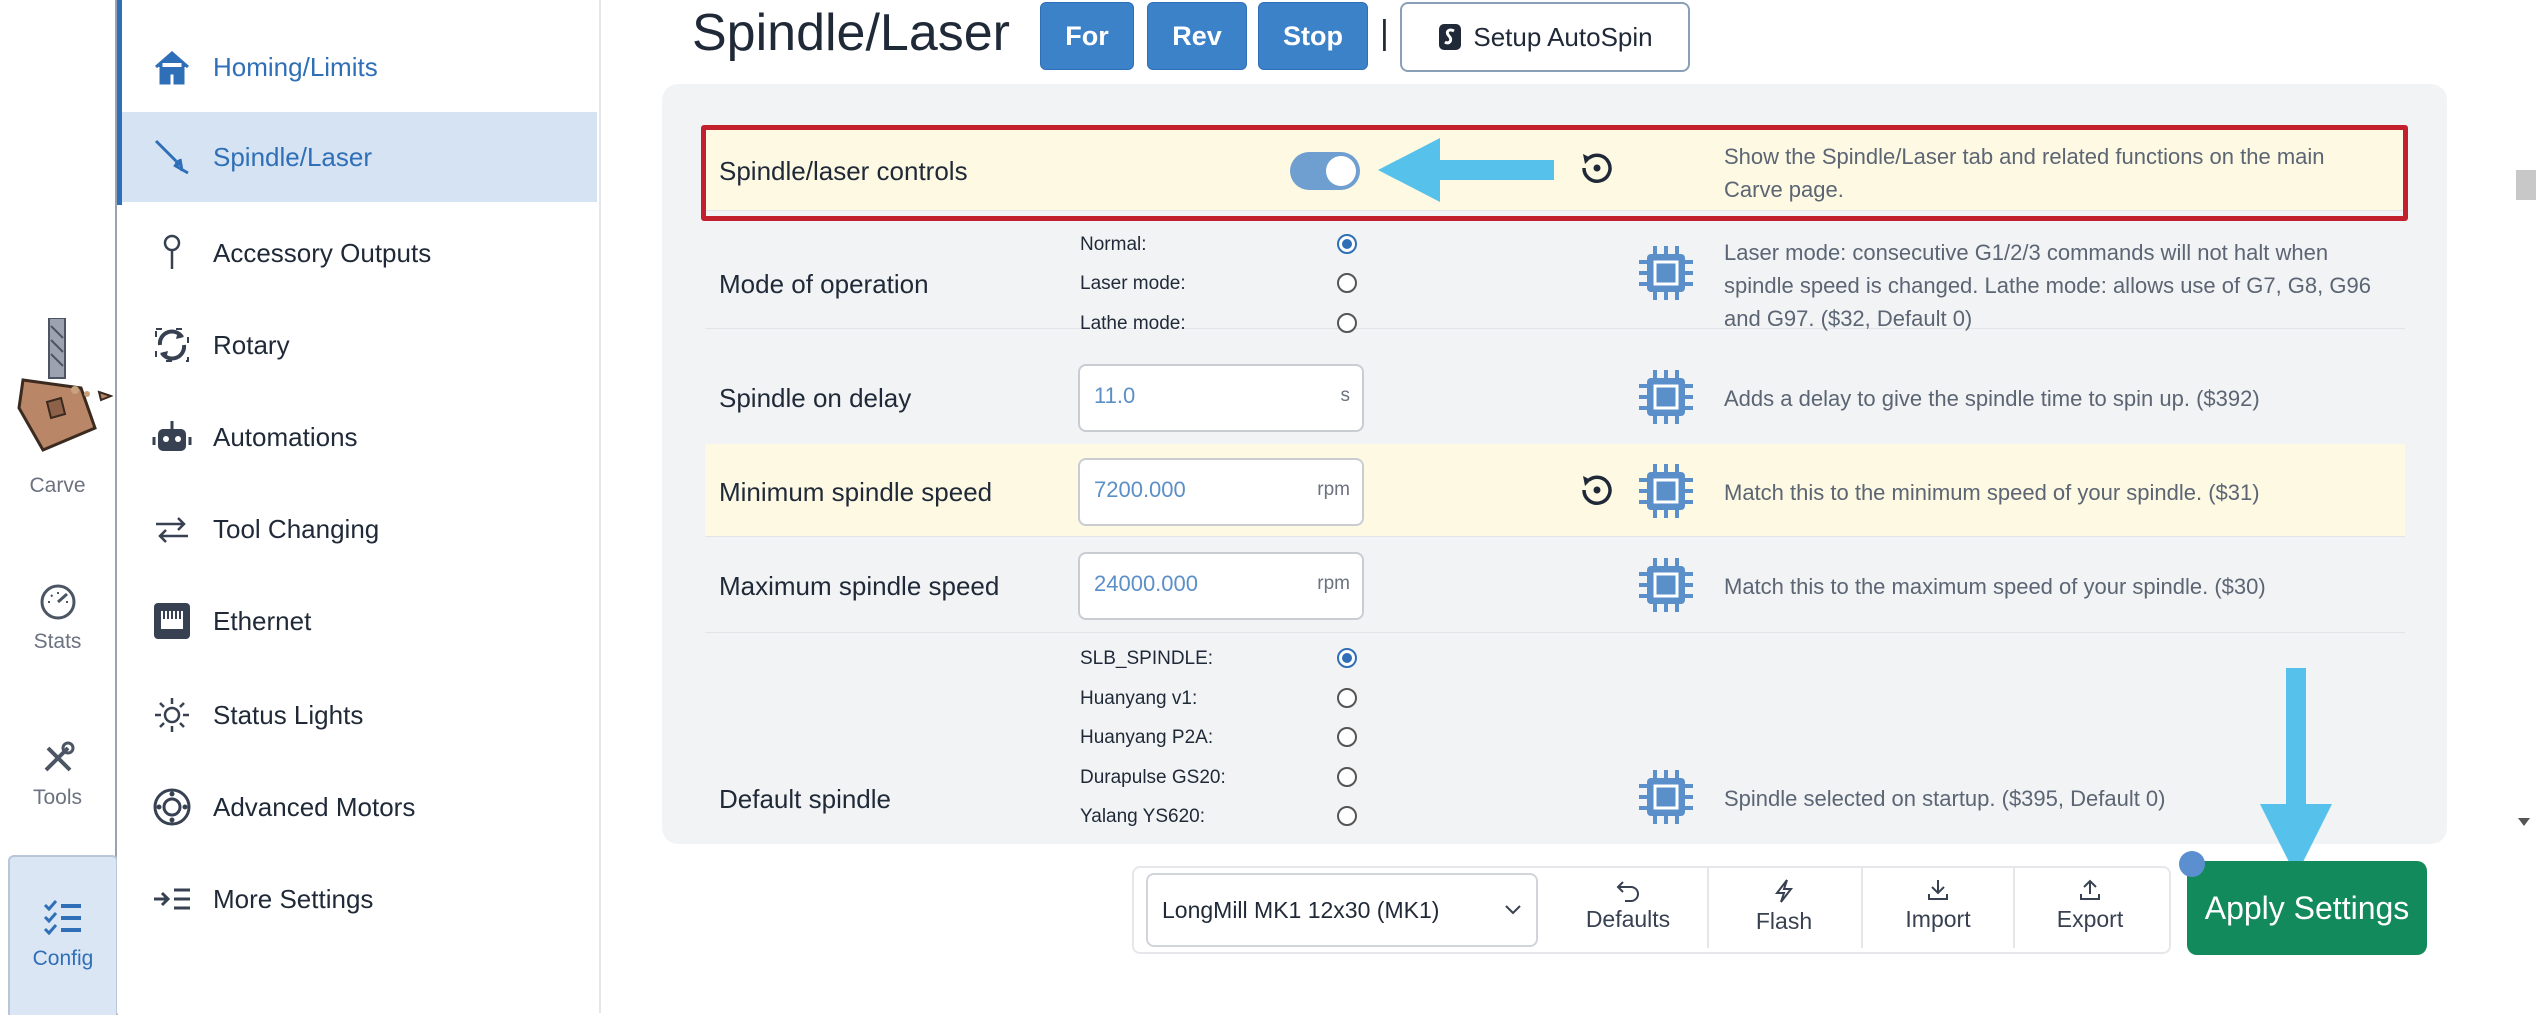 This screenshot has height=1015, width=2539. Describe the element at coordinates (172, 621) in the screenshot. I see `ethernet-icon` at that location.